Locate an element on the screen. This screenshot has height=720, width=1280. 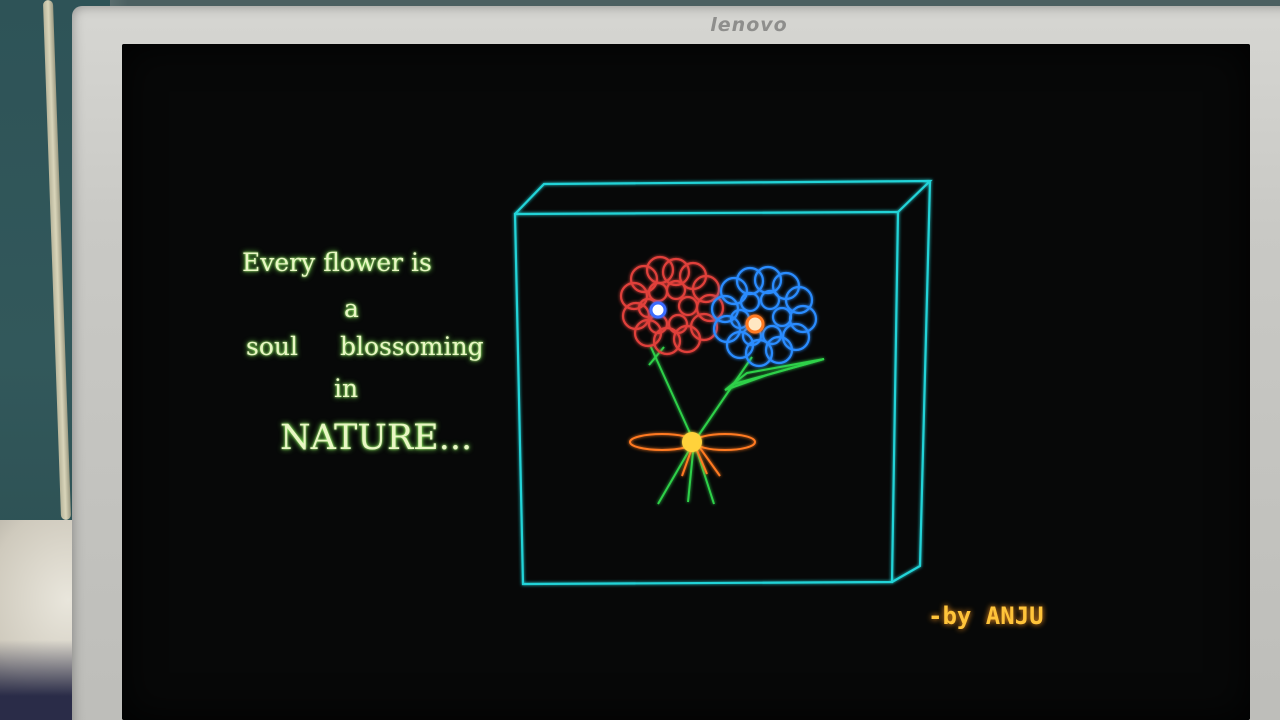
blue-flower-center is located at coordinates (755, 324).